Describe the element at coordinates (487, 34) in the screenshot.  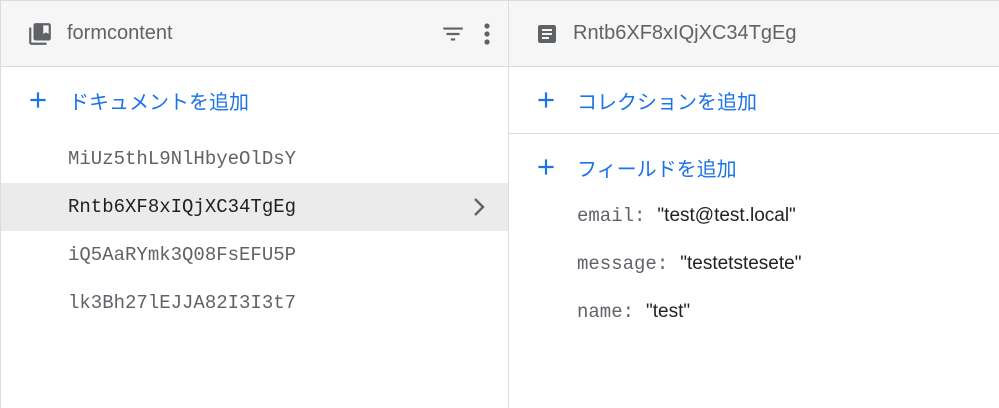
I see `more-vert-icon` at that location.